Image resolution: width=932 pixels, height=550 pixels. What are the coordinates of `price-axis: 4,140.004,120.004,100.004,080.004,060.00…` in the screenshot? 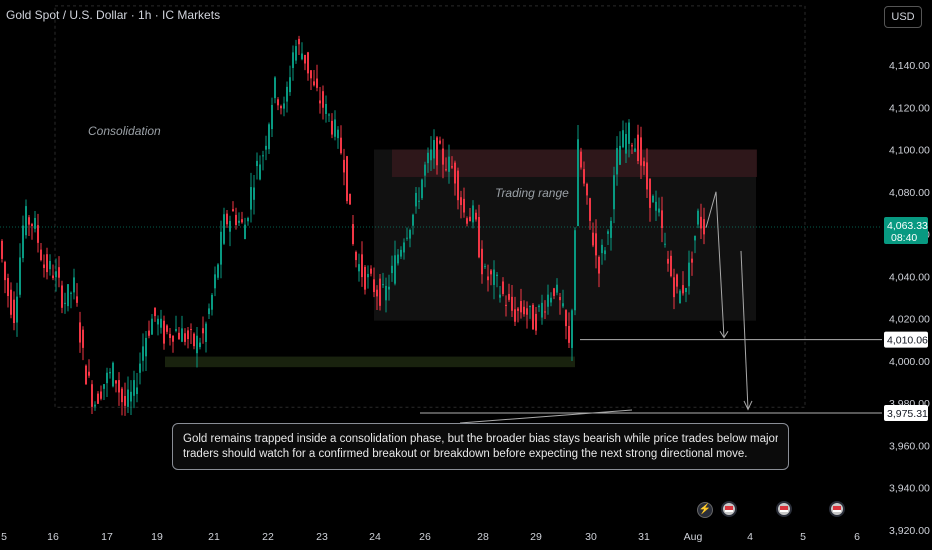 It's located at (907, 298).